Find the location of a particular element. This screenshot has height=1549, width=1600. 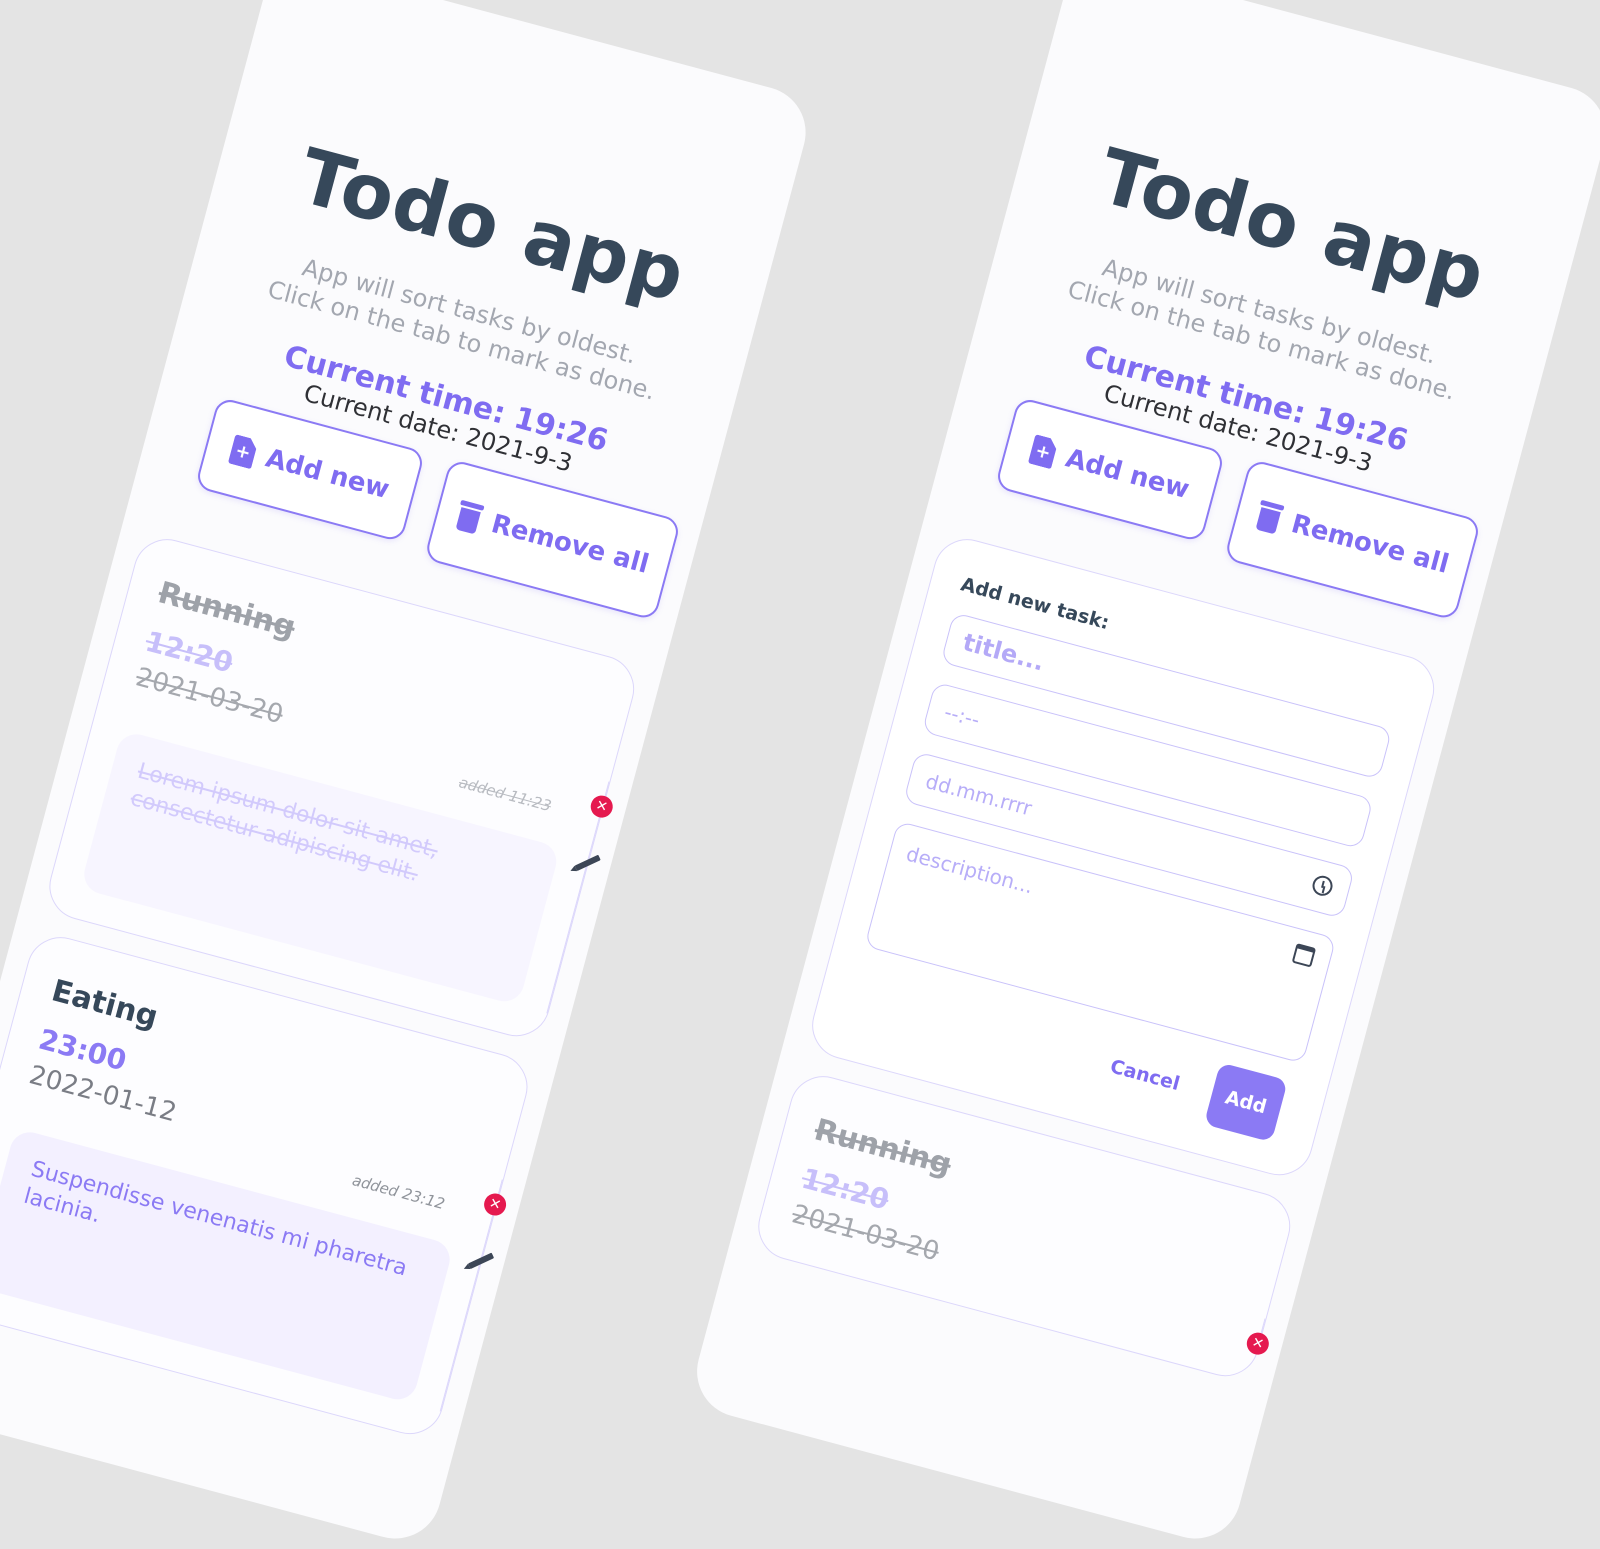

cancel-button: Cancel is located at coordinates (1145, 1075).